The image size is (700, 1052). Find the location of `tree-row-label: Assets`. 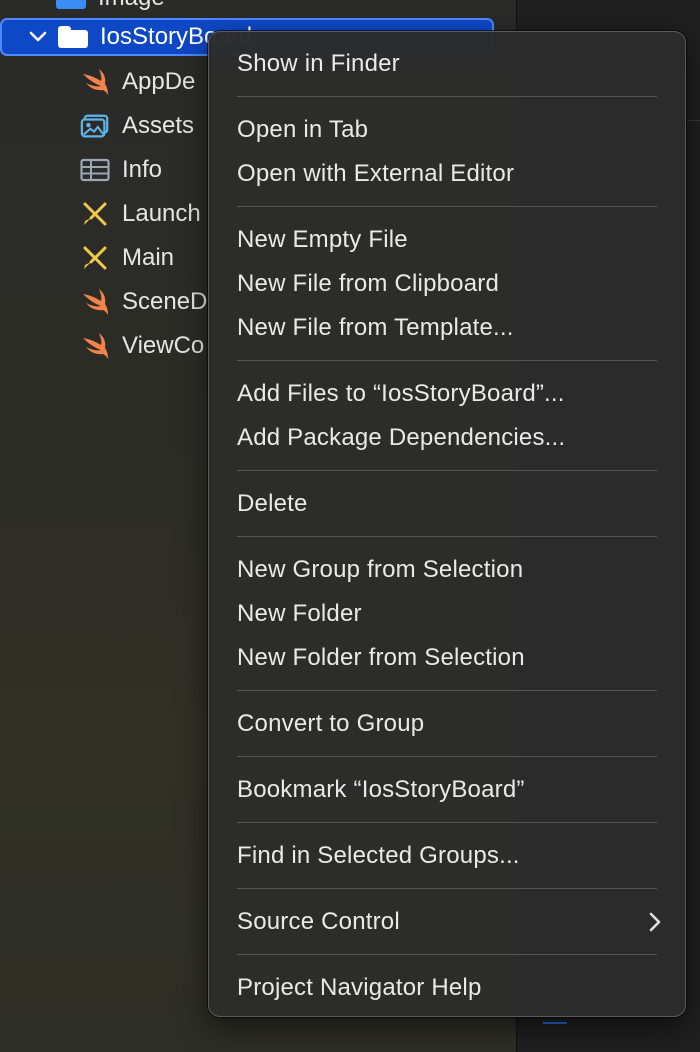

tree-row-label: Assets is located at coordinates (158, 125).